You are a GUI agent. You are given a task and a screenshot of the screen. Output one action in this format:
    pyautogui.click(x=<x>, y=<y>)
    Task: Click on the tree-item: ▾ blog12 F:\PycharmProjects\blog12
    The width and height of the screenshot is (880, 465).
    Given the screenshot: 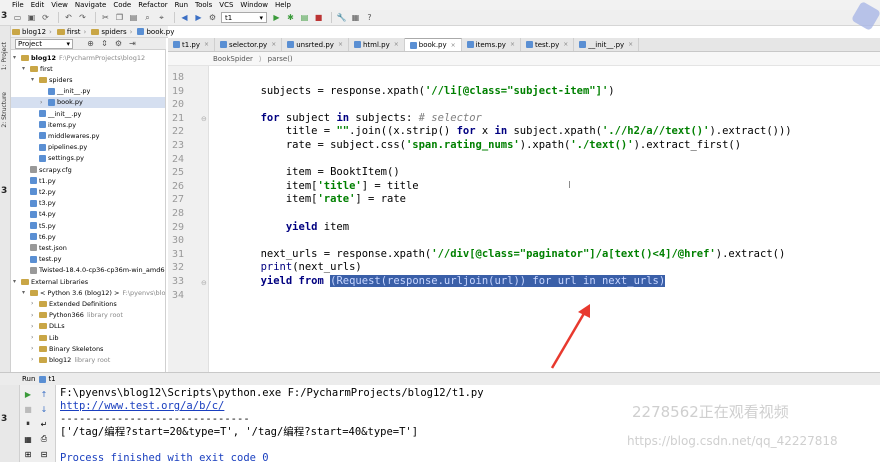 What is the action you would take?
    pyautogui.click(x=78, y=57)
    